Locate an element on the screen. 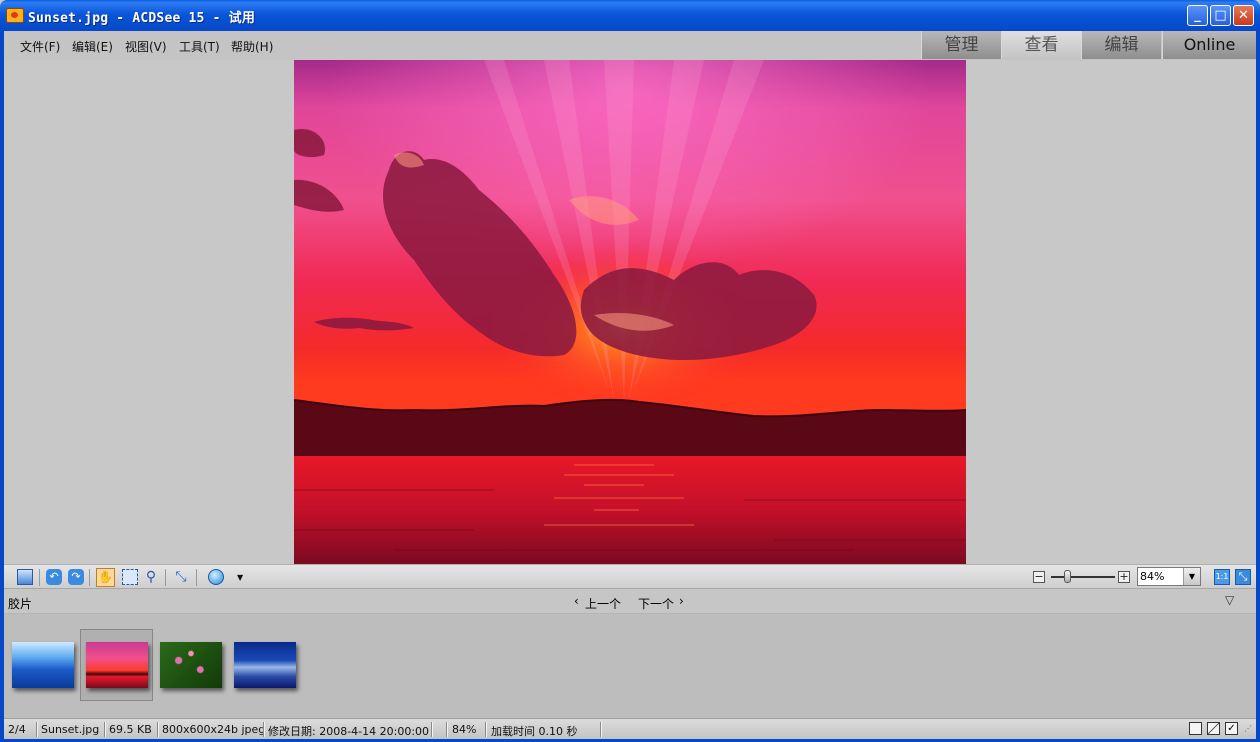 Image resolution: width=1260 pixels, height=742 pixels. chevron-down-icon: ▼ is located at coordinates (1191, 576).